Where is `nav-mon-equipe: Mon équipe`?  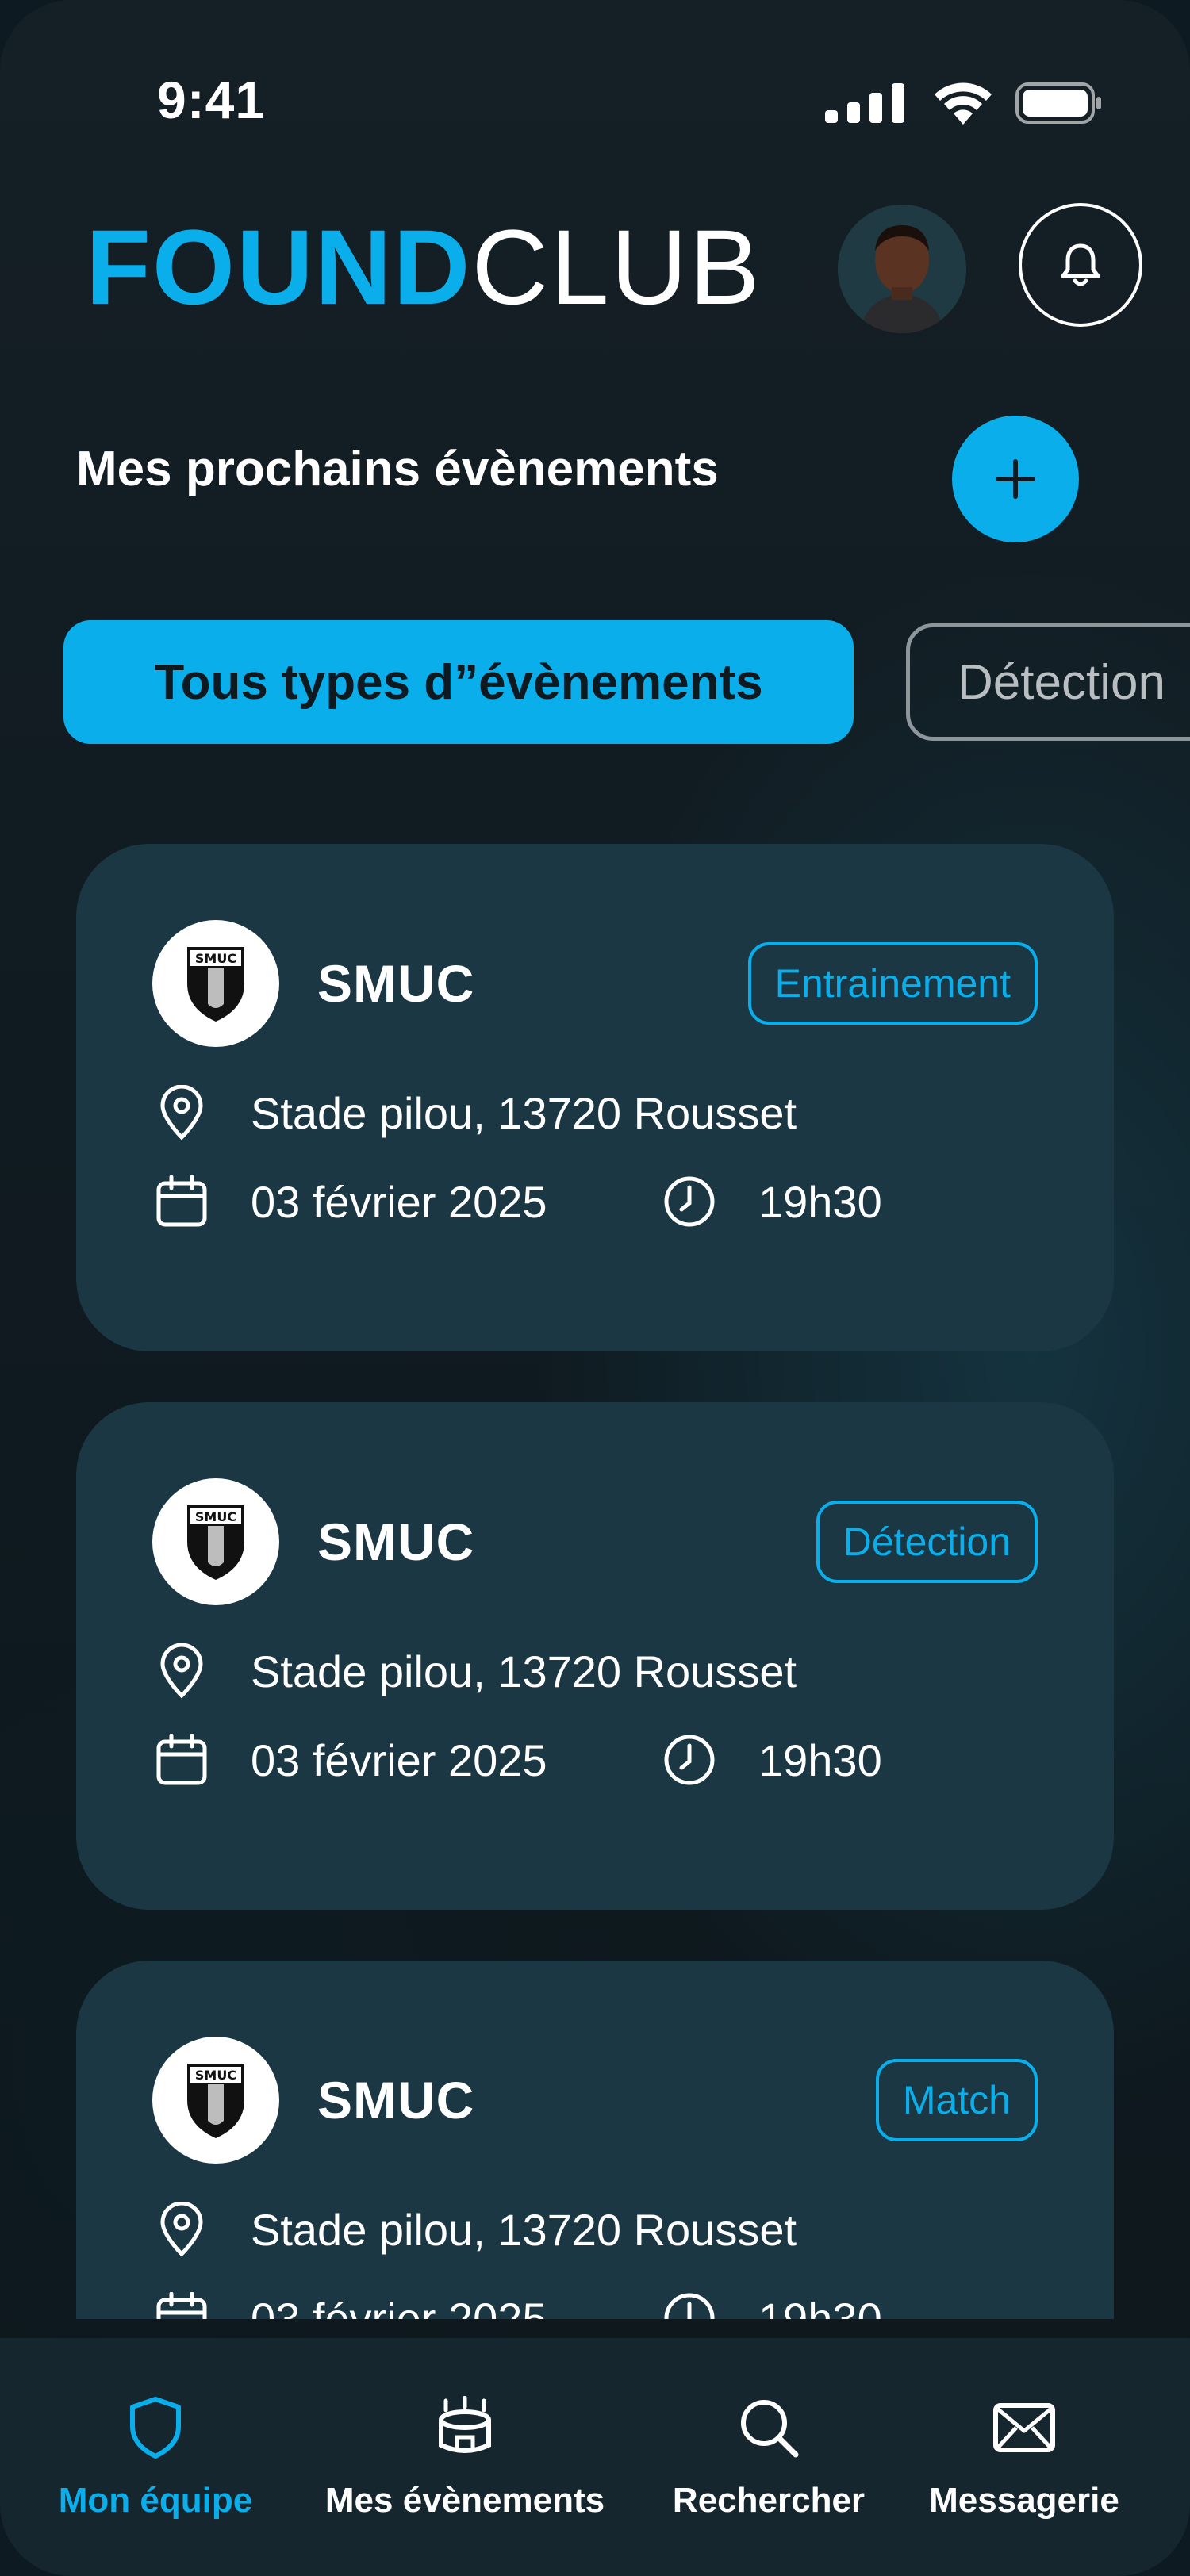
nav-mon-equipe: Mon équipe is located at coordinates (155, 2456).